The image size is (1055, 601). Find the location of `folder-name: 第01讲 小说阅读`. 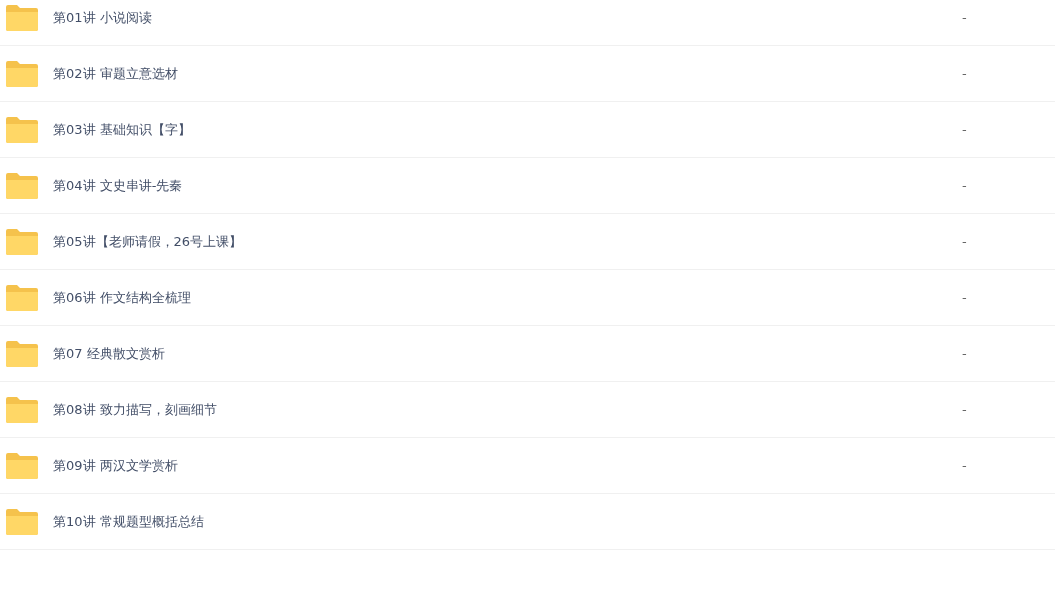

folder-name: 第01讲 小说阅读 is located at coordinates (102, 17).